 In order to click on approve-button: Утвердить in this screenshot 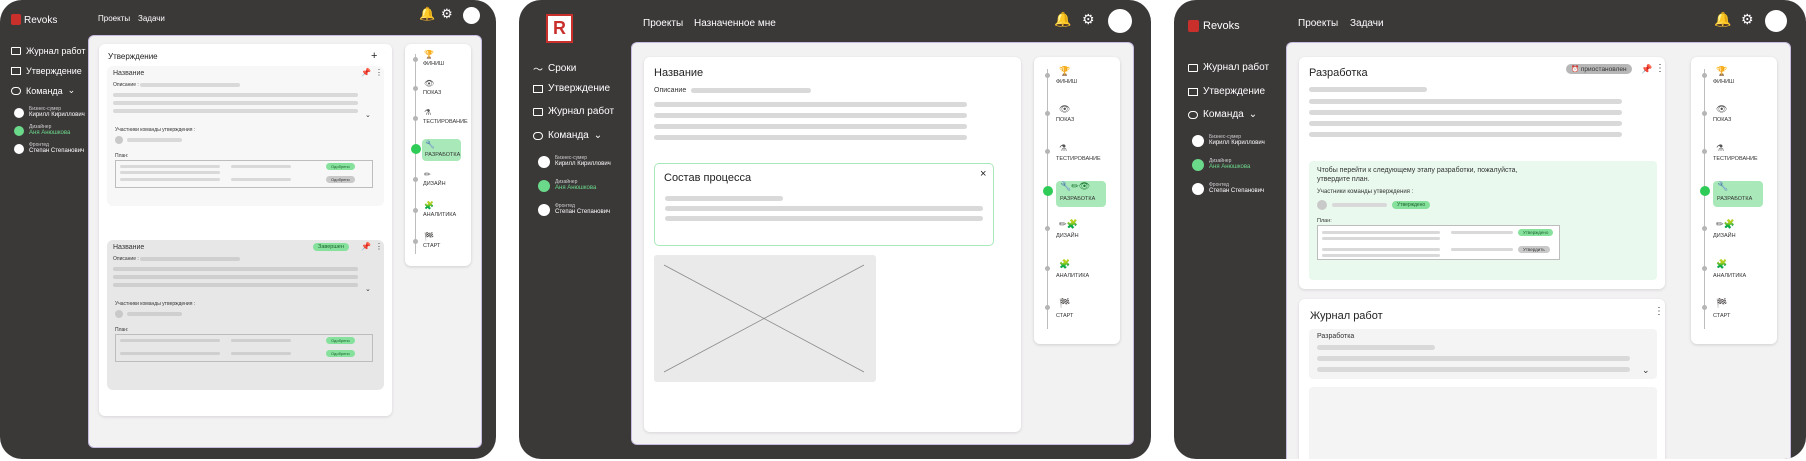, I will do `click(1534, 249)`.